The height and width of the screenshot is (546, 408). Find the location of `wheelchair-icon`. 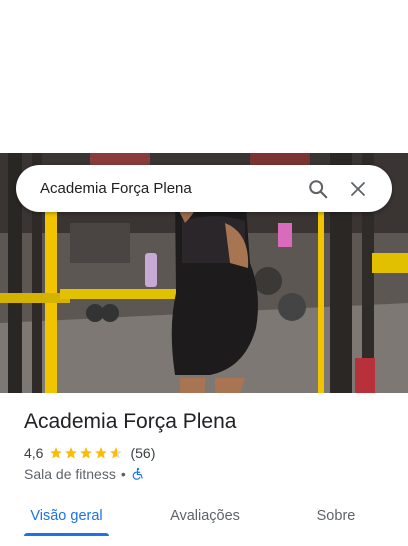

wheelchair-icon is located at coordinates (137, 473).